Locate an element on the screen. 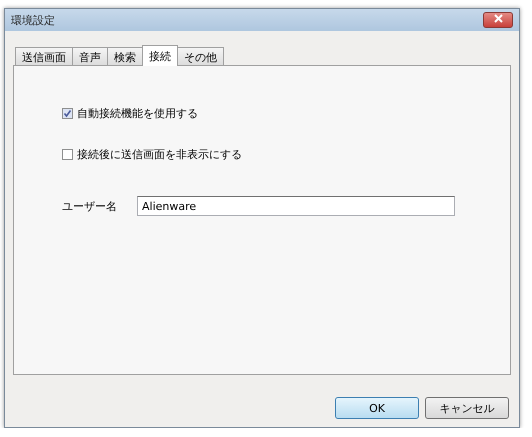  username-label: ユーザー名 is located at coordinates (89, 206).